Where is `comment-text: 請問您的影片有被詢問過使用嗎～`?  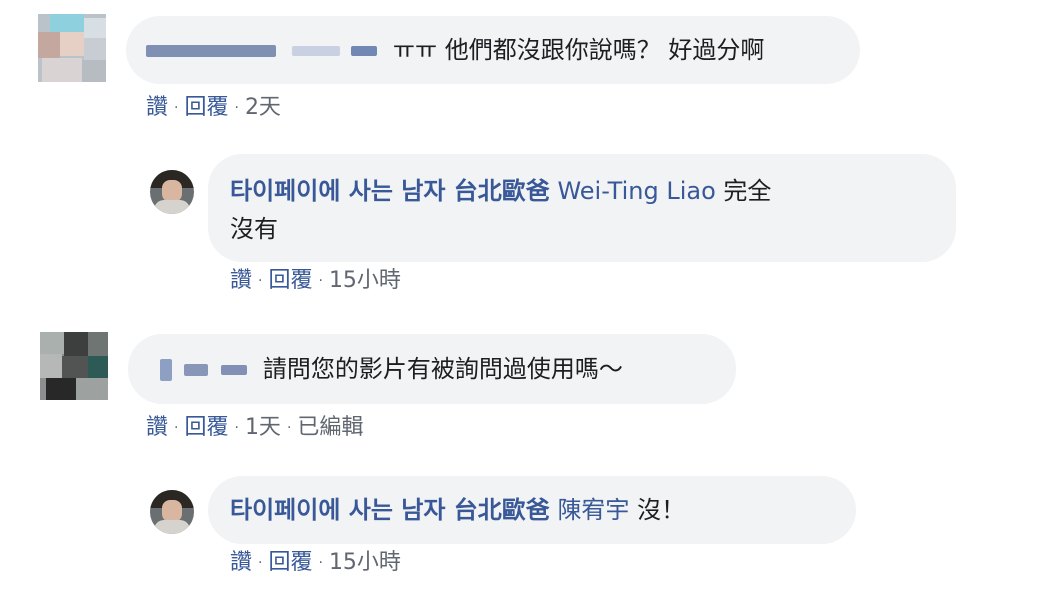 comment-text: 請問您的影片有被詢問過使用嗎～ is located at coordinates (442, 369).